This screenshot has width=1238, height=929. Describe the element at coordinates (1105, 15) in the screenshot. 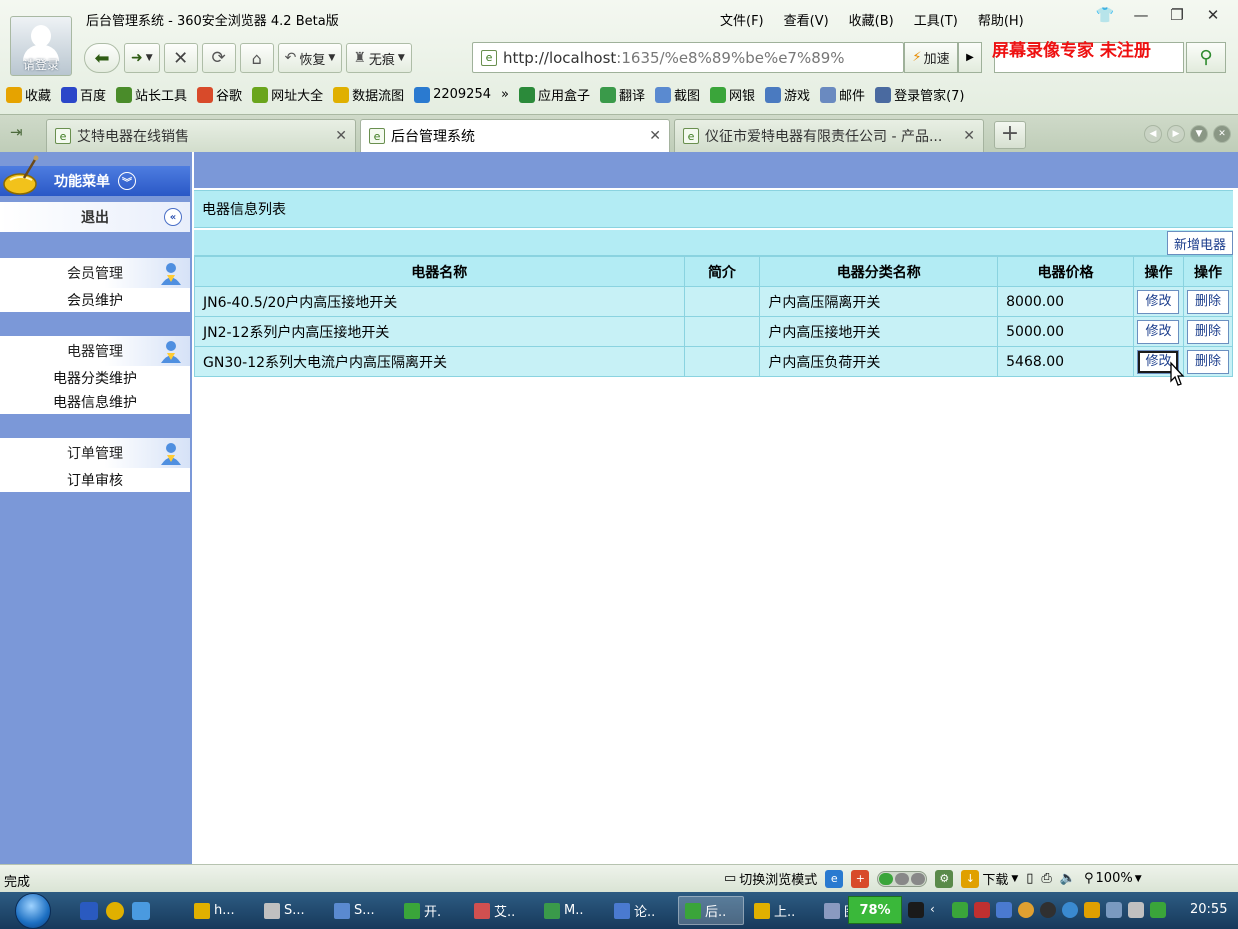

I see `skin-shirt-icon: 👕` at that location.